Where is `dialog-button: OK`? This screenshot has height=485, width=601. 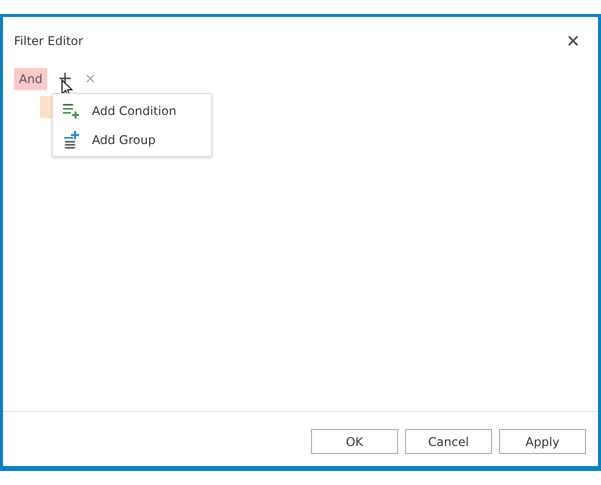
dialog-button: OK is located at coordinates (354, 441).